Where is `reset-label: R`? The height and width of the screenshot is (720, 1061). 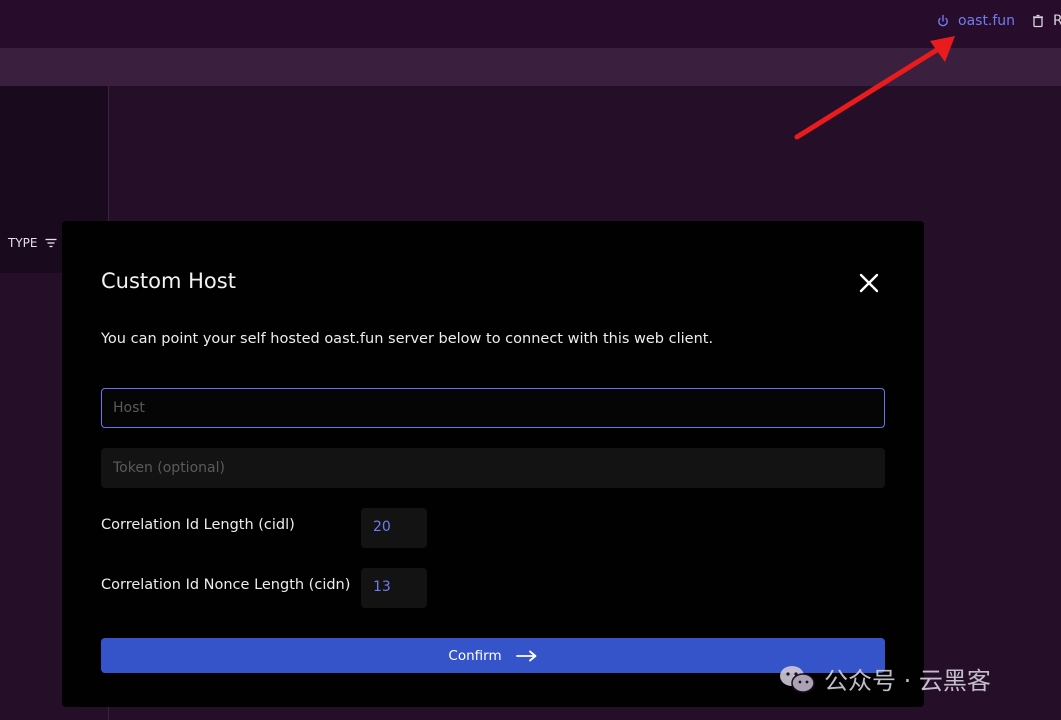 reset-label: R is located at coordinates (1057, 21).